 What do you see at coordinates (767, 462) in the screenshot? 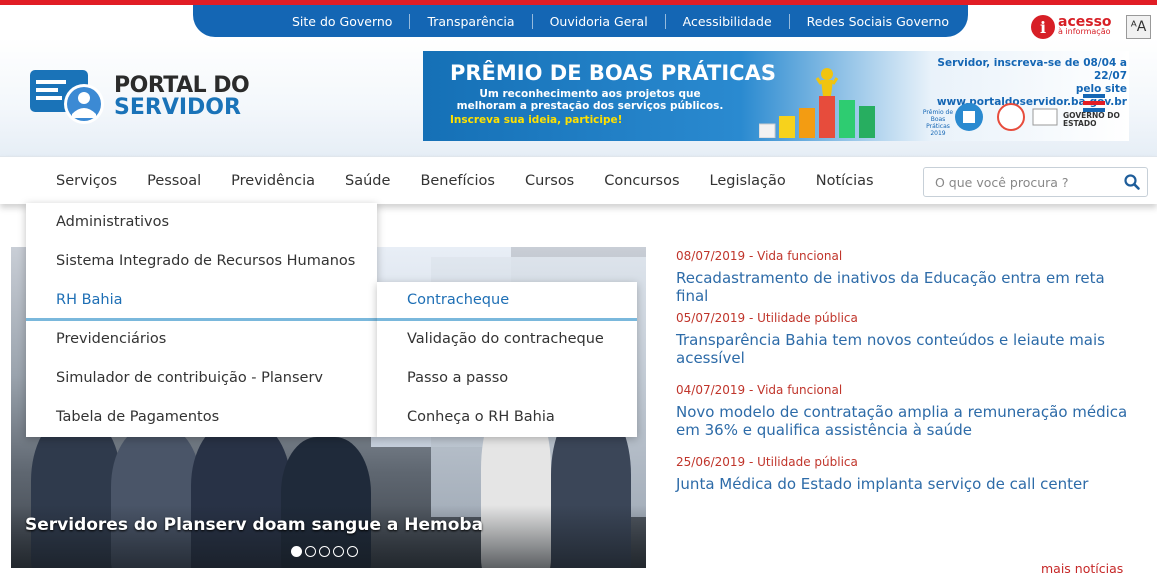
I see `news-meta: 25/06/2019 - Utilidade pública` at bounding box center [767, 462].